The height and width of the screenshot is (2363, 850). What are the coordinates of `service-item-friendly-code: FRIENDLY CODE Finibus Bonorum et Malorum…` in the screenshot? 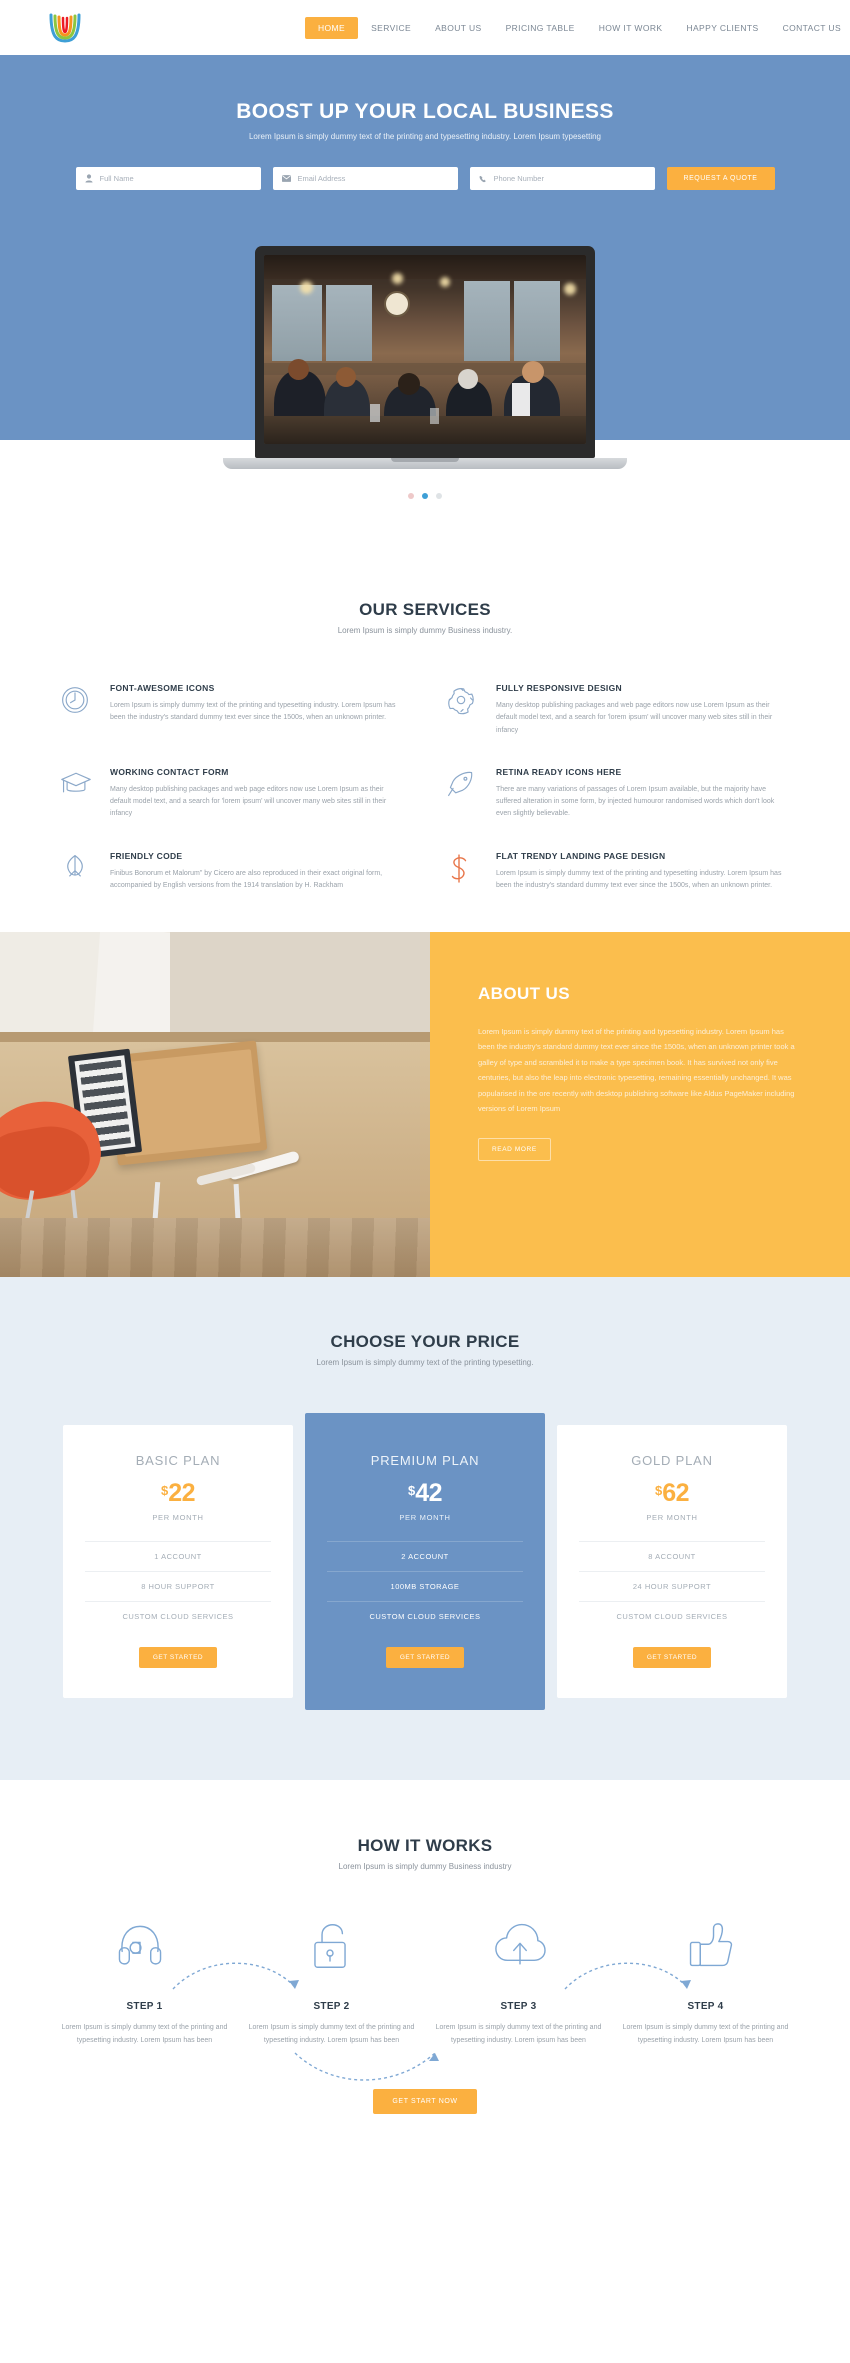 It's located at (232, 872).